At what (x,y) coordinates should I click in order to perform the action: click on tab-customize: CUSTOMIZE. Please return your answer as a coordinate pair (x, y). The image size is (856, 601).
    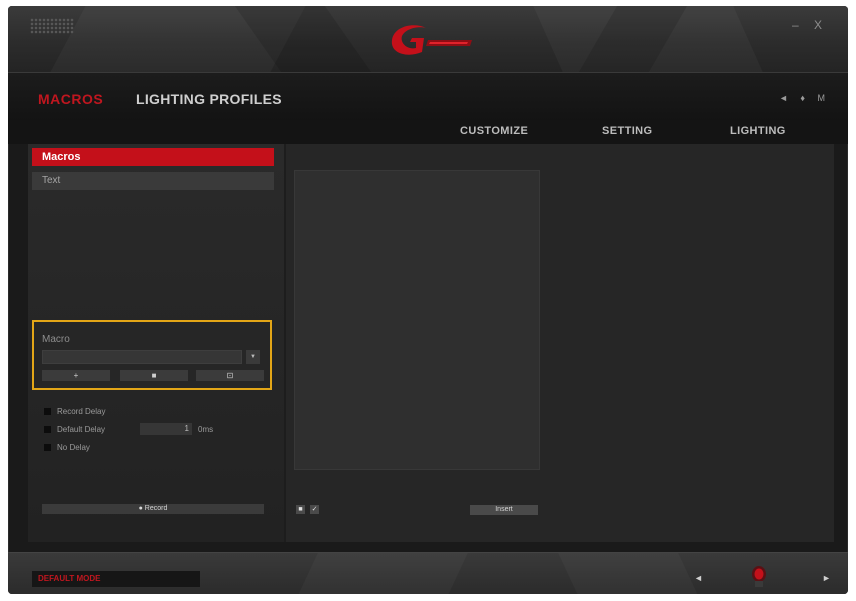
    Looking at the image, I should click on (494, 131).